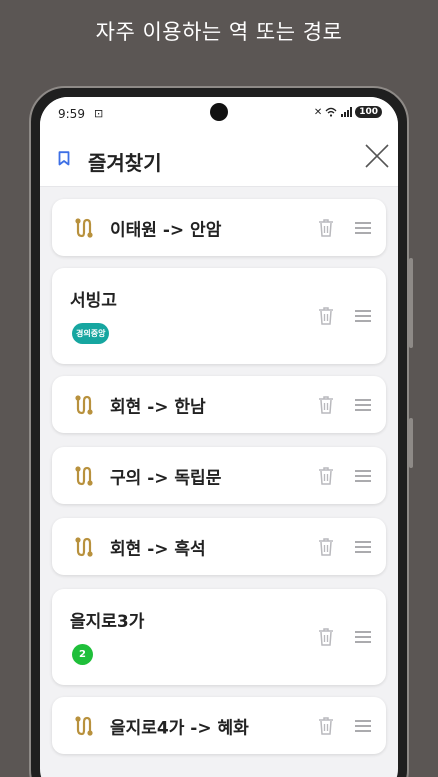  What do you see at coordinates (411, 303) in the screenshot?
I see `volume-button` at bounding box center [411, 303].